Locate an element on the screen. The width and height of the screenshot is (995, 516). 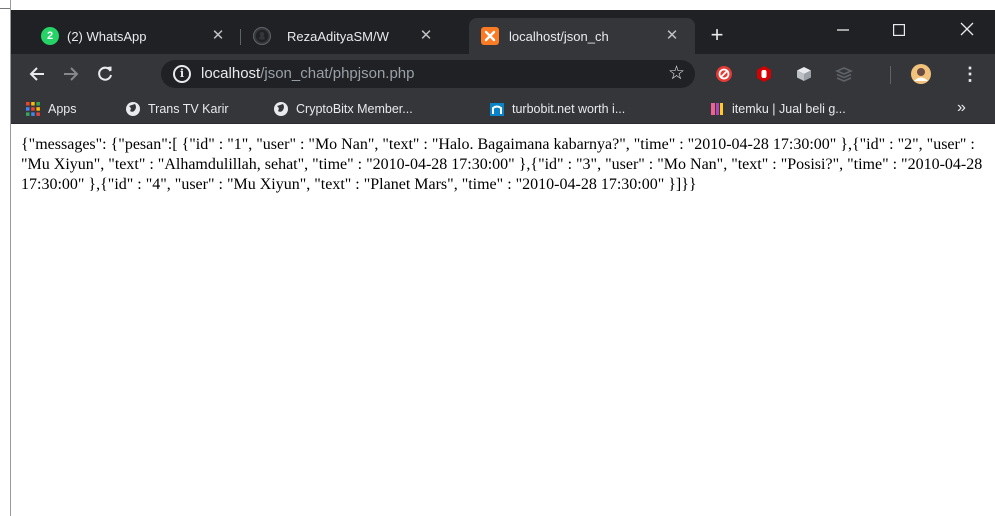
bookmark-apps: Apps is located at coordinates (51, 109).